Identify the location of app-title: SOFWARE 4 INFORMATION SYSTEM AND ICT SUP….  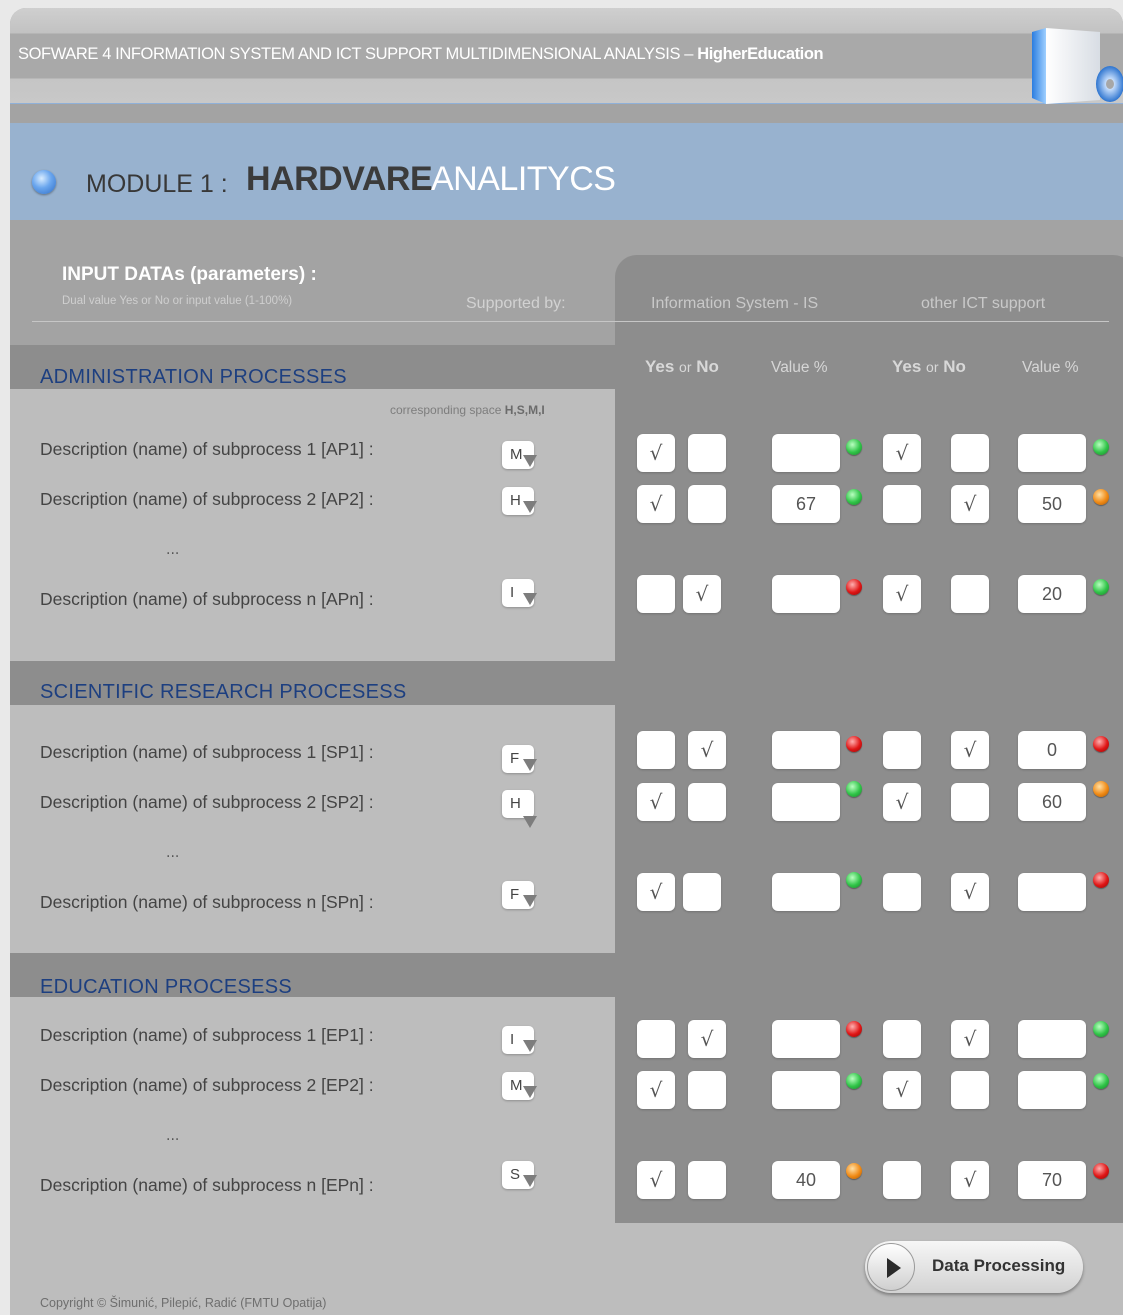
(421, 54).